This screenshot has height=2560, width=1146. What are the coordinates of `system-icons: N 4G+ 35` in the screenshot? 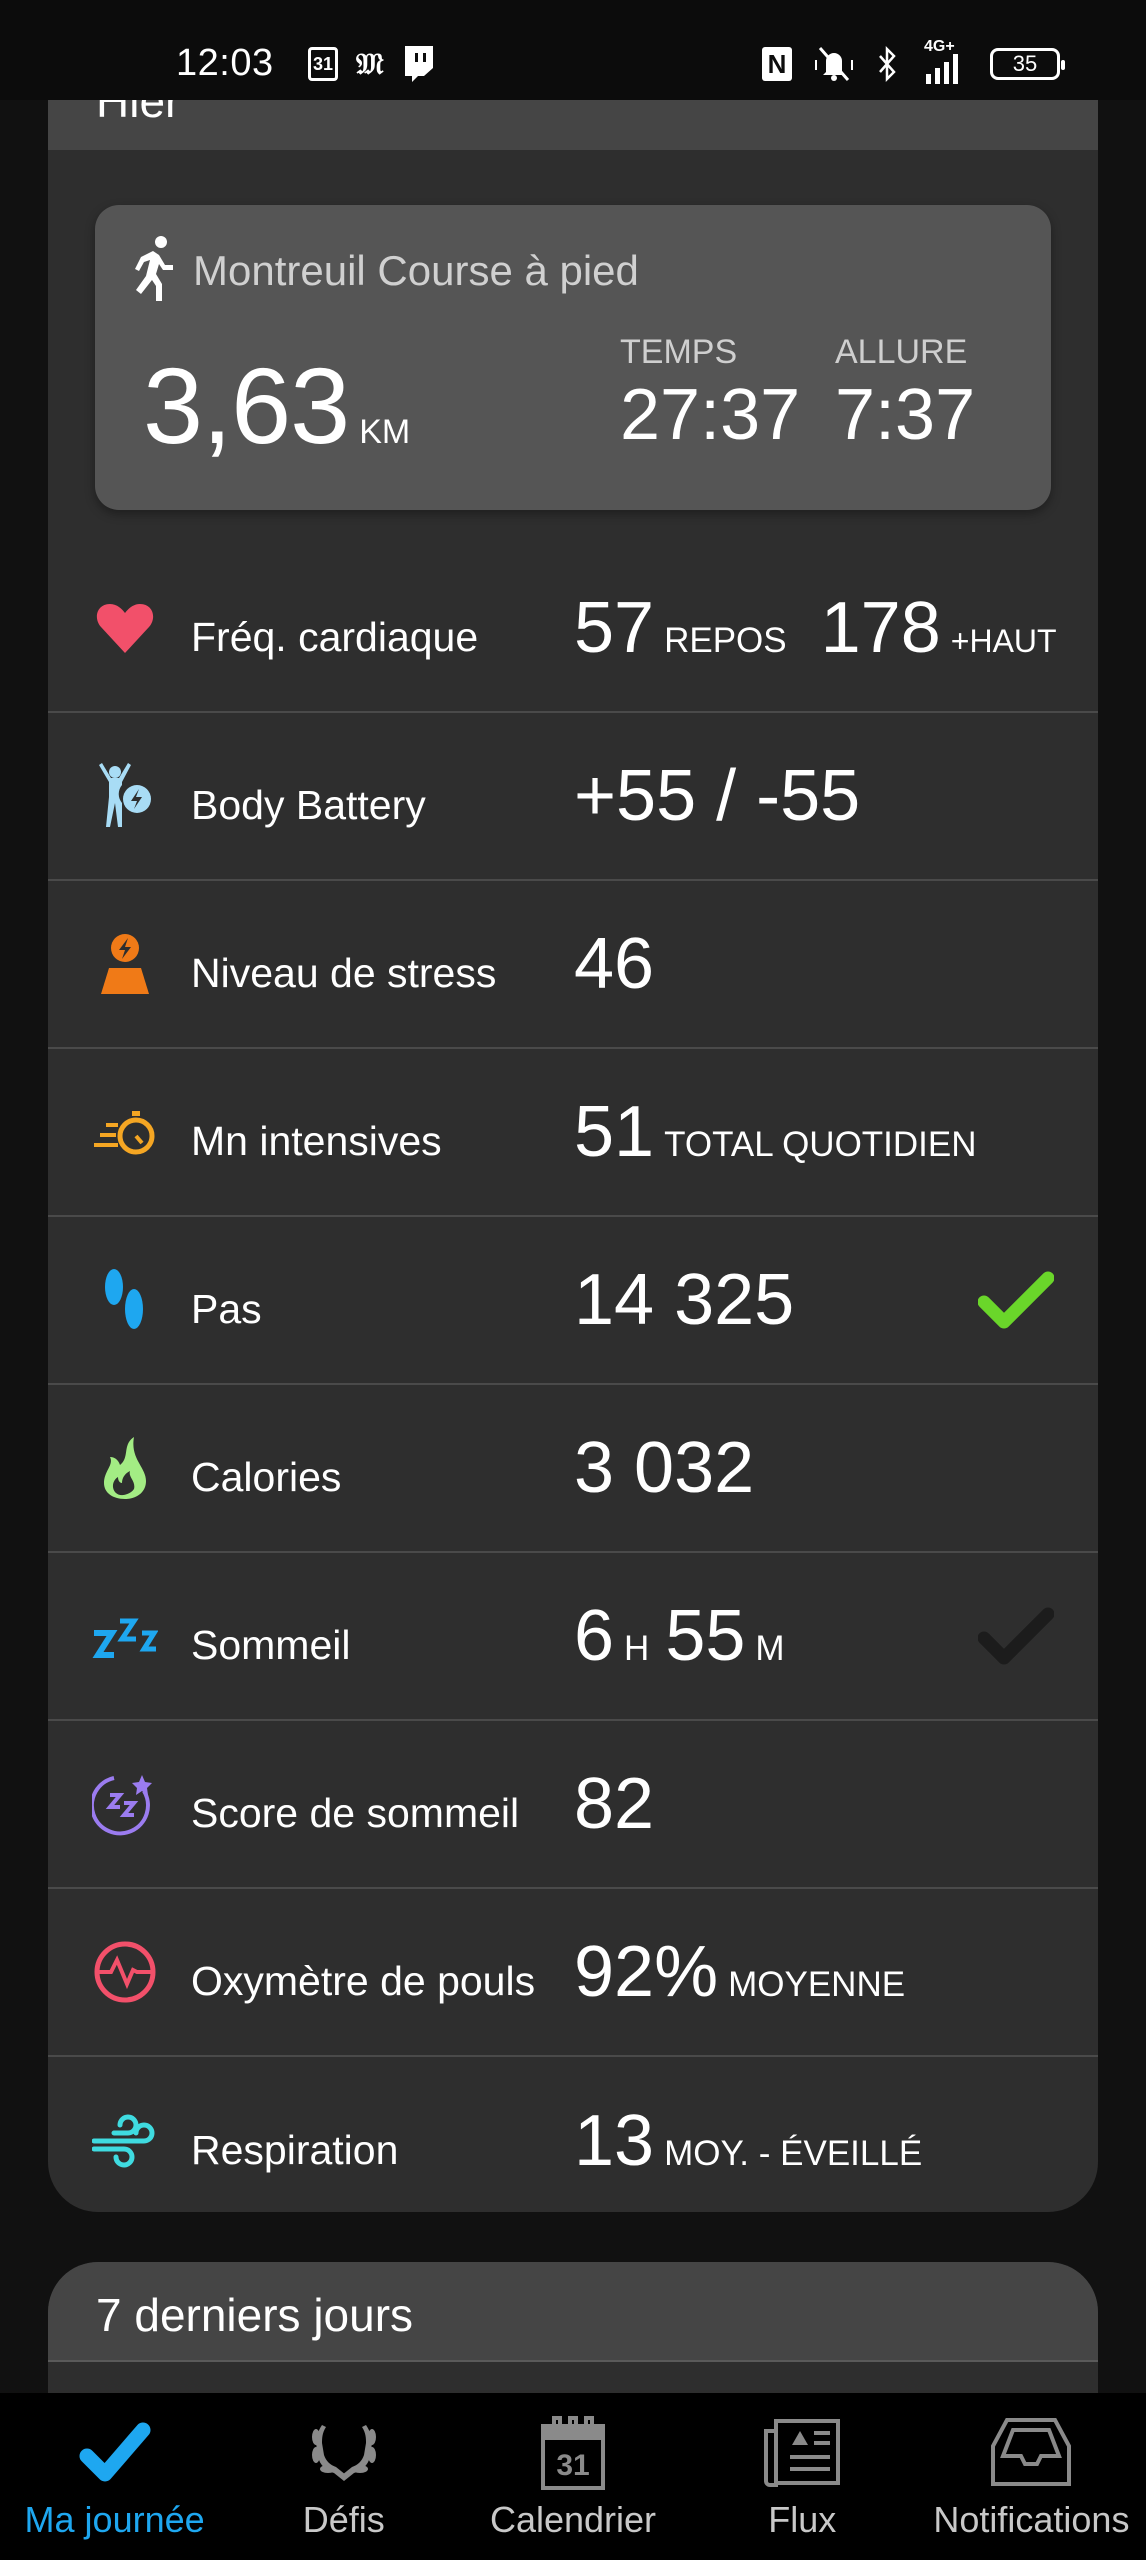 It's located at (913, 61).